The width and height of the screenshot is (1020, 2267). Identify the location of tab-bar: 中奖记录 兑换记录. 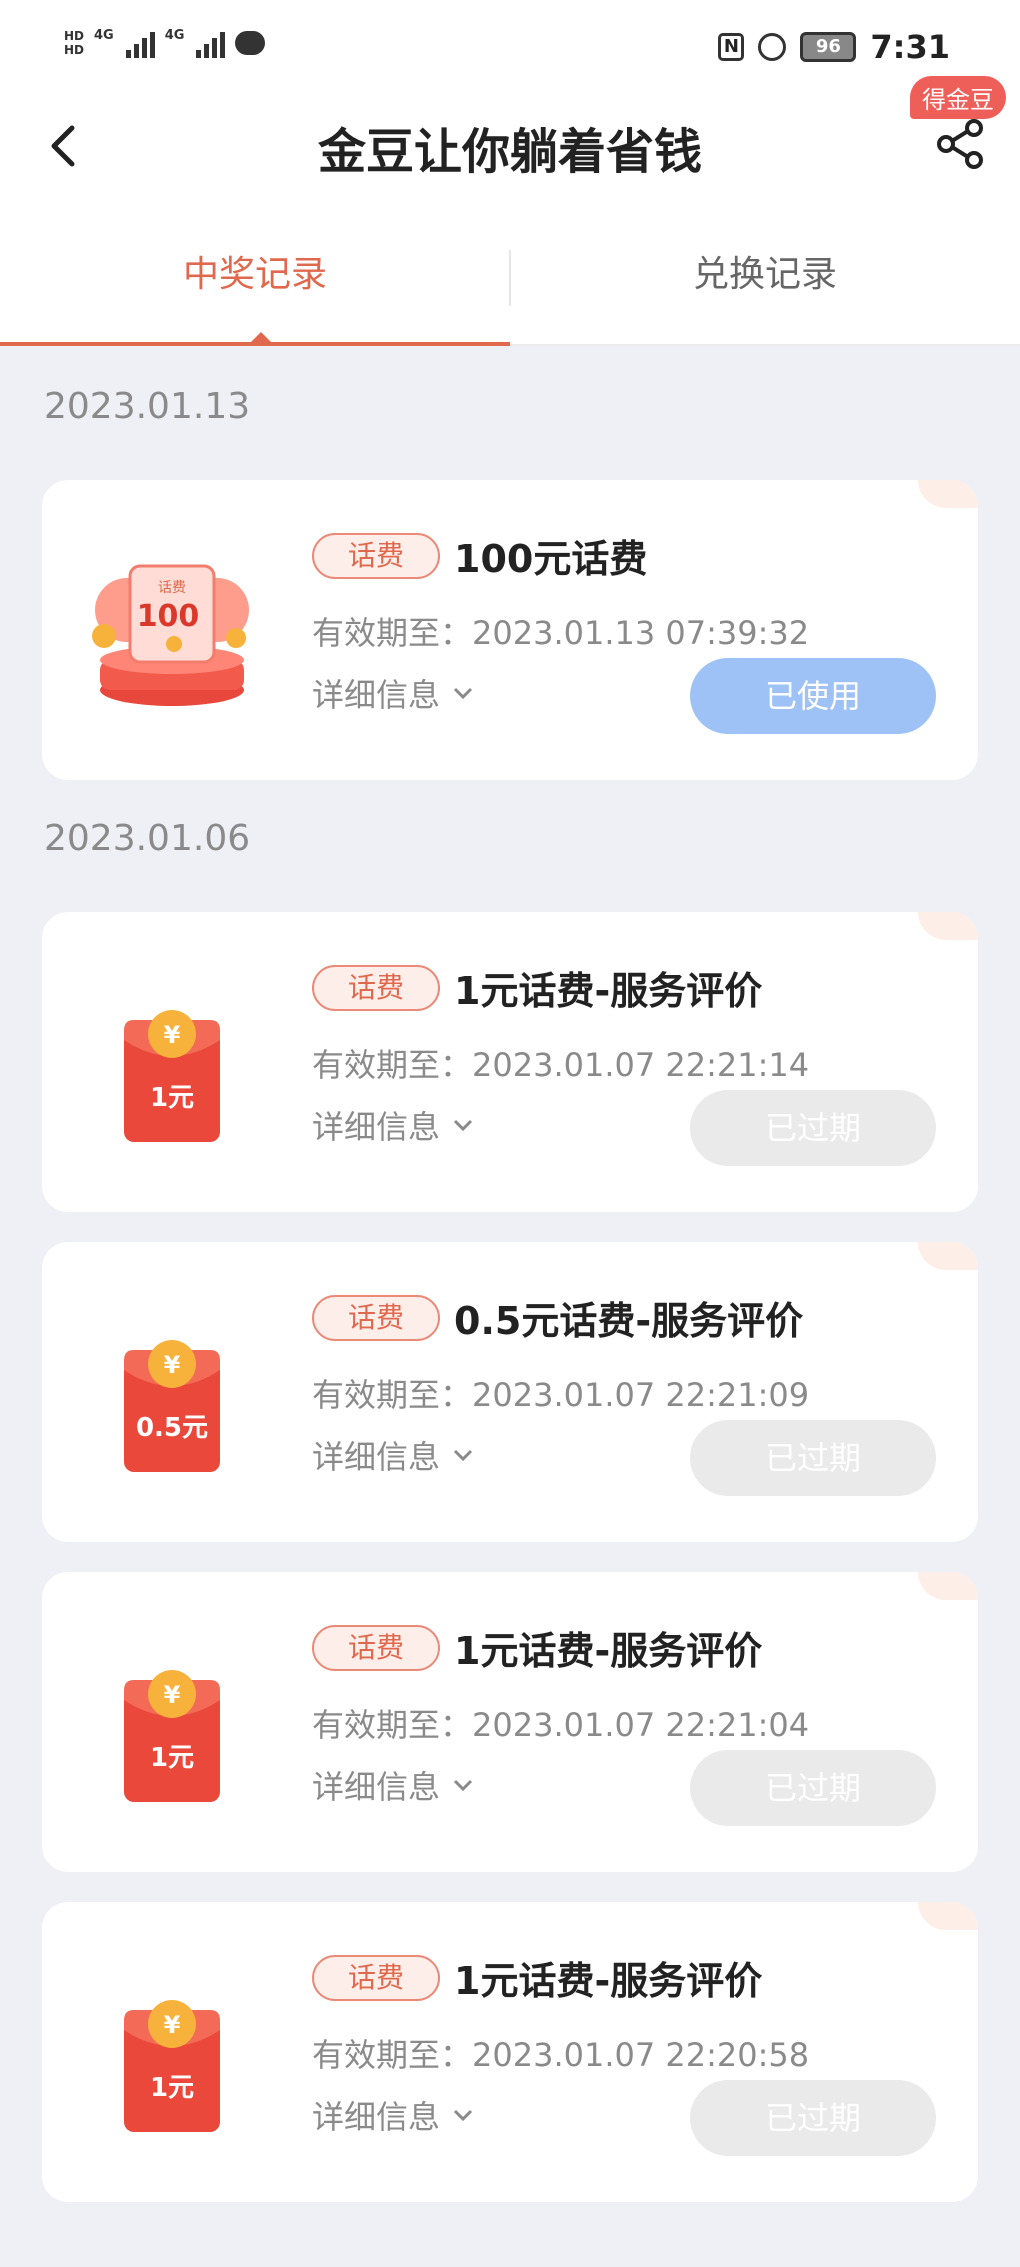
(510, 278).